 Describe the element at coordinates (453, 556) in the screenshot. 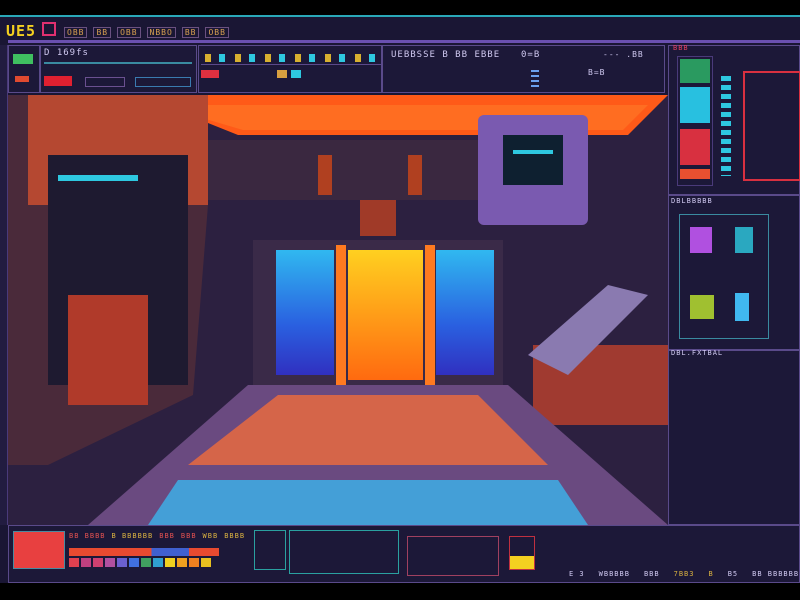

I see `material-preview` at that location.